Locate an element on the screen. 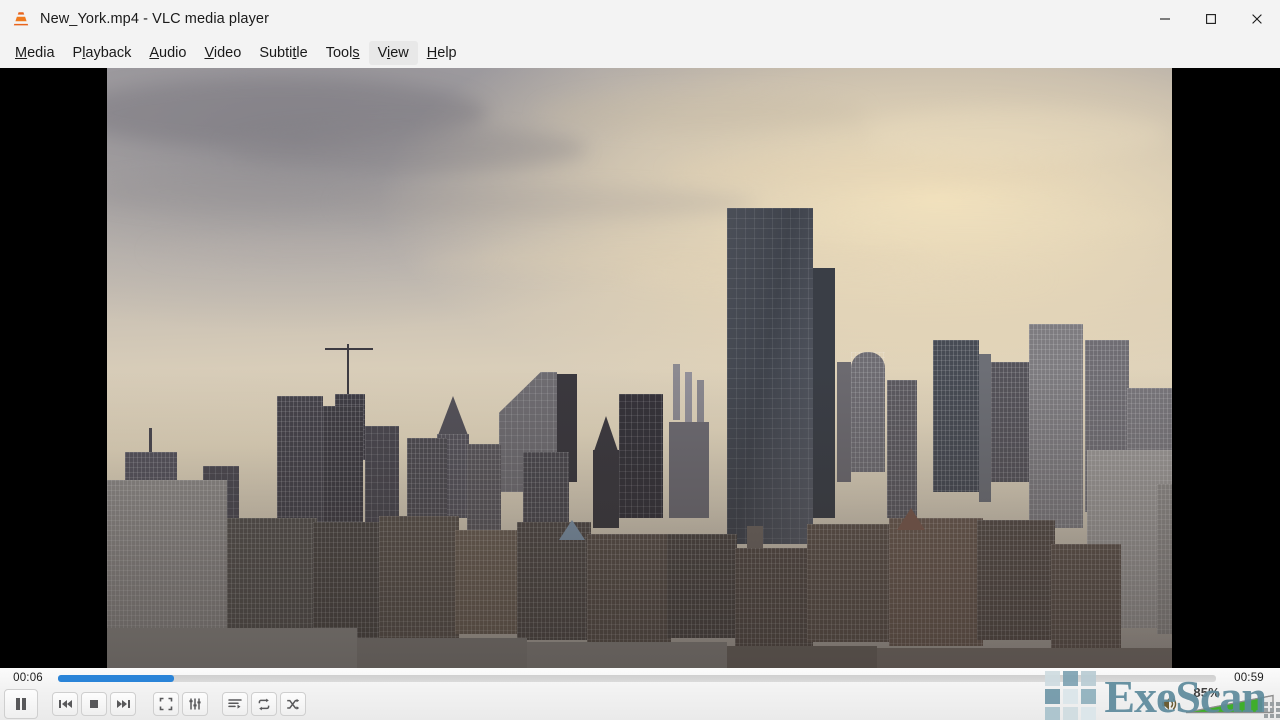  play-pause-button is located at coordinates (21, 704).